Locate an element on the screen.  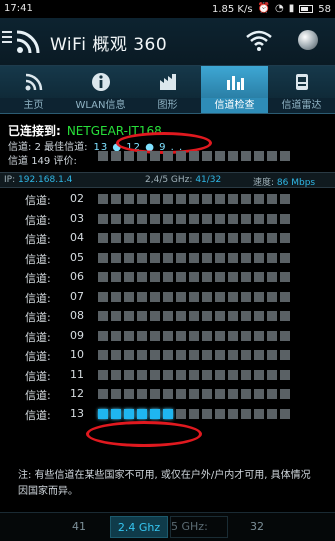
channel-row: 信道: 03 is located at coordinates (167, 219).